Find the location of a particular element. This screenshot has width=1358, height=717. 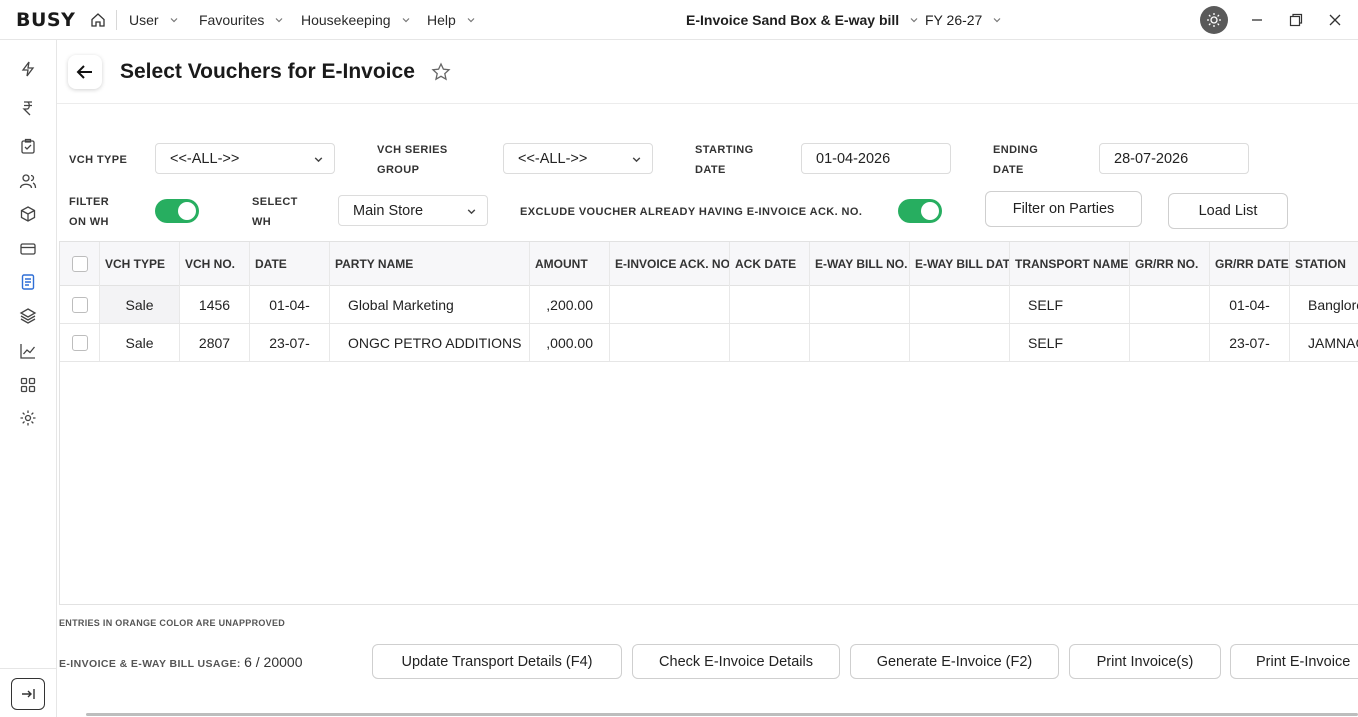

update-transport-details-button: Update Transport Details (F4) is located at coordinates (497, 661).